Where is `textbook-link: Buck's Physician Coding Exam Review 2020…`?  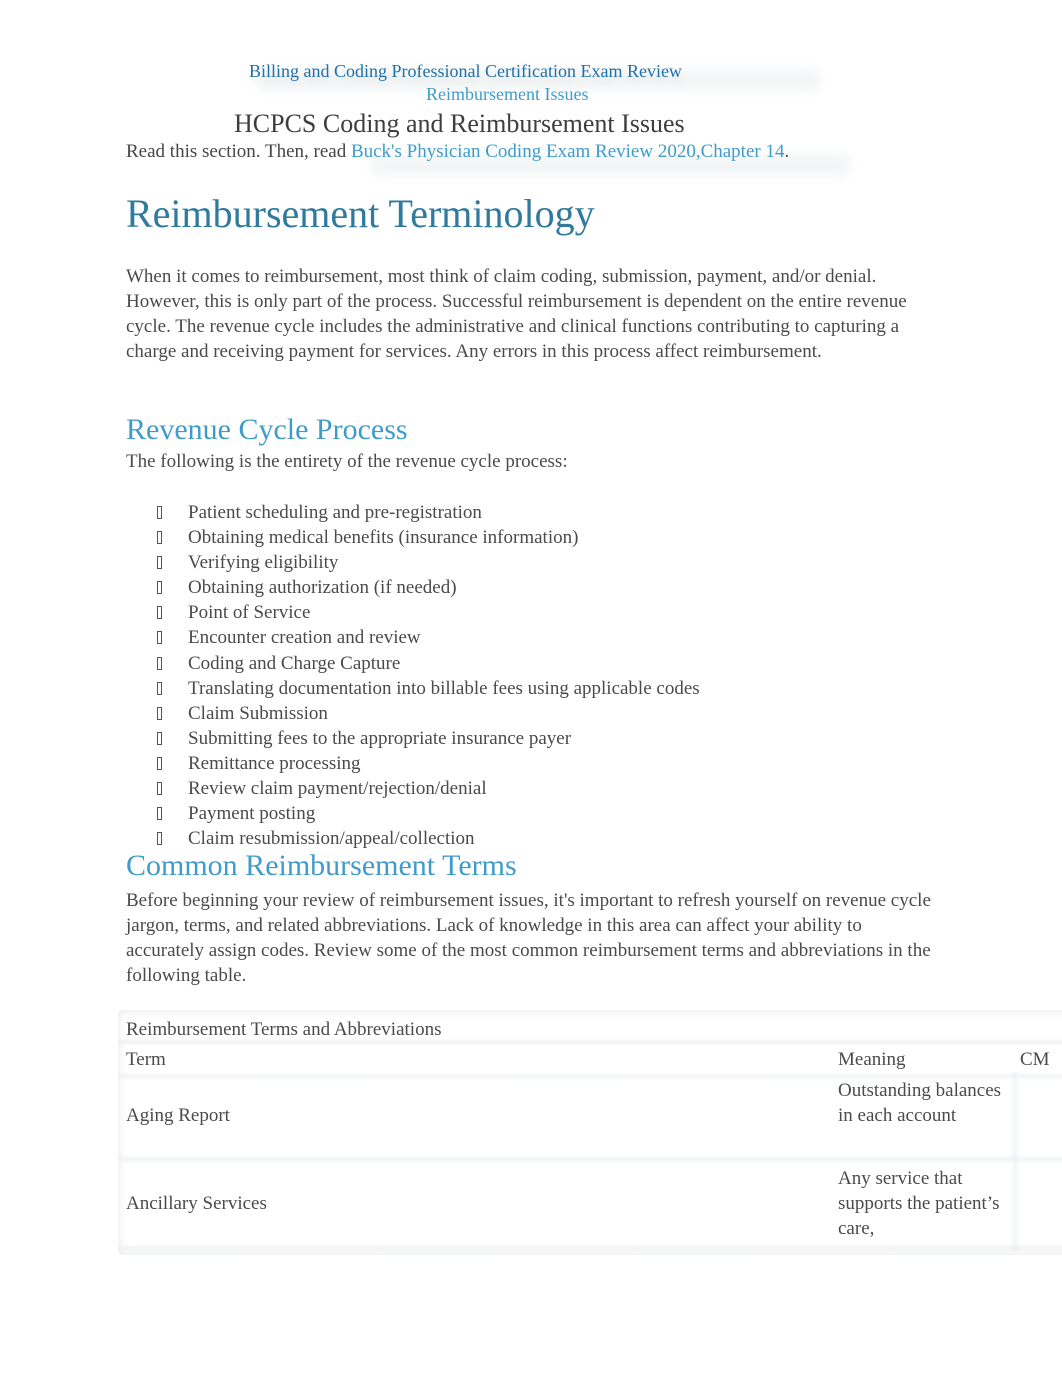 textbook-link: Buck's Physician Coding Exam Review 2020… is located at coordinates (568, 151).